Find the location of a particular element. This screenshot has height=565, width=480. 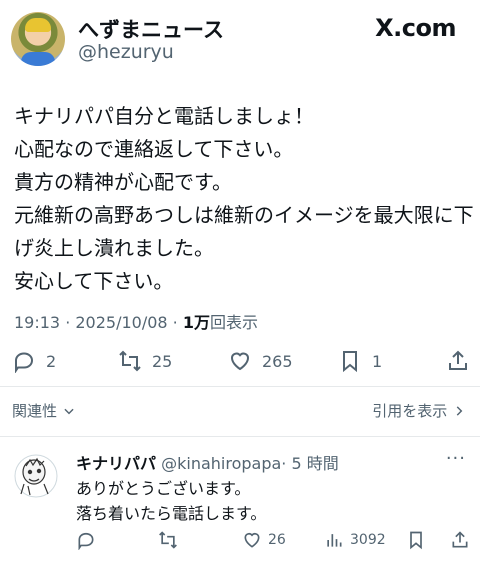

view-quotes-link: 引用を表示 is located at coordinates (419, 410).